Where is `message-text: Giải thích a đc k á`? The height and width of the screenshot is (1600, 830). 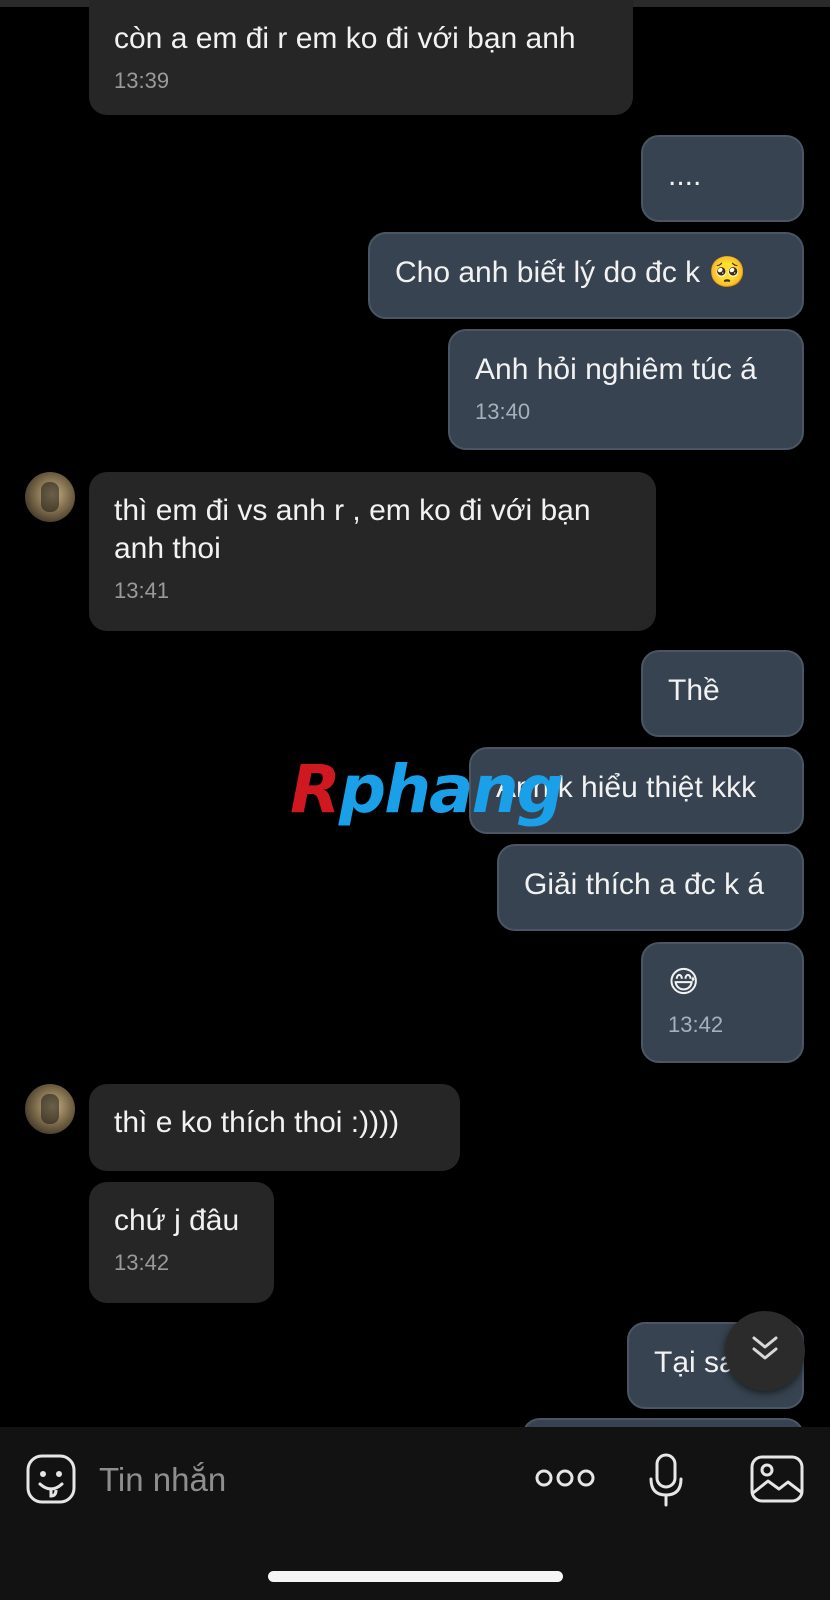
message-text: Giải thích a đc k á is located at coordinates (644, 884).